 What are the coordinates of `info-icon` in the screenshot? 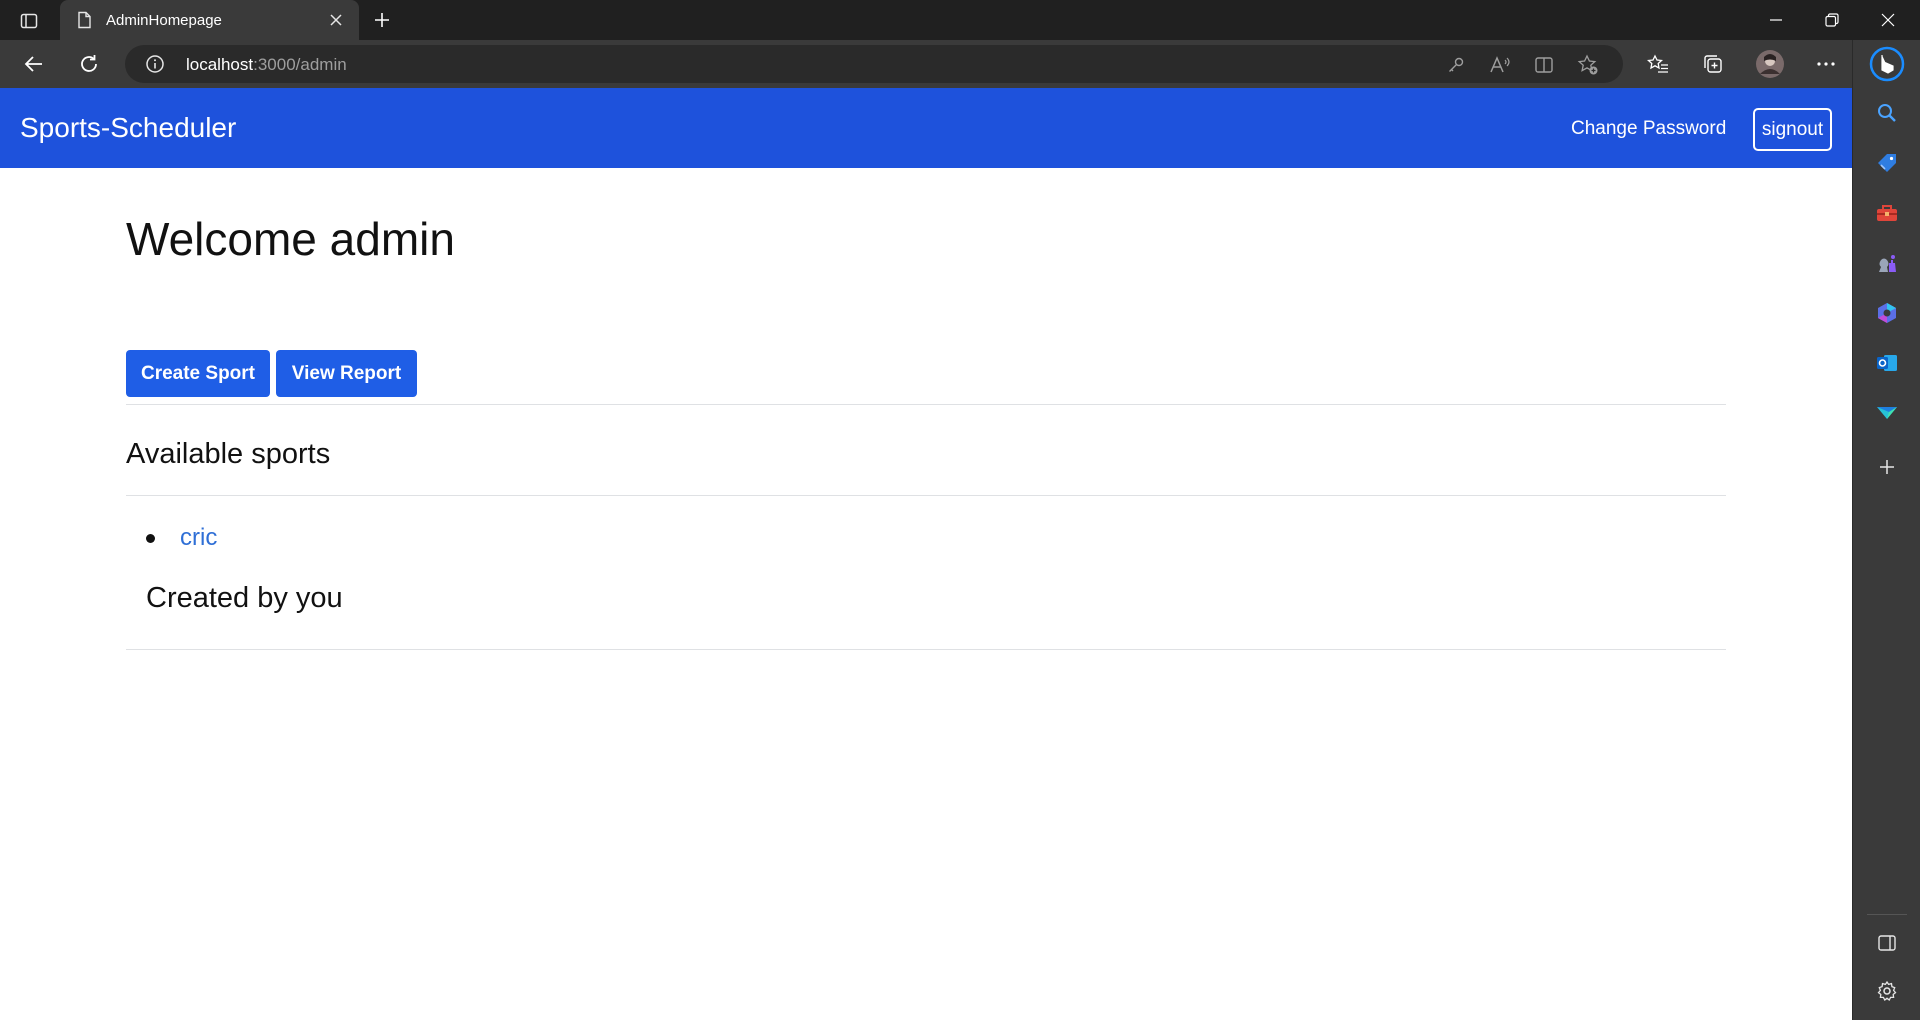 It's located at (155, 64).